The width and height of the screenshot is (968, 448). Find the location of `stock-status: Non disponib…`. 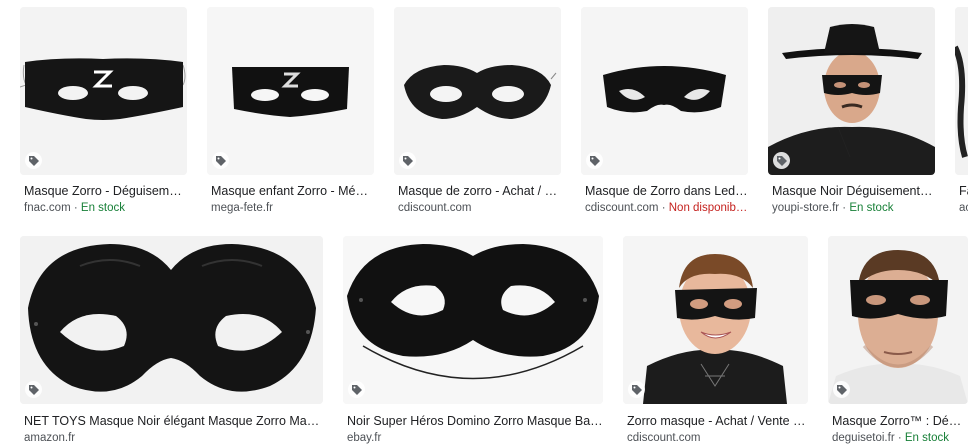

stock-status: Non disponib… is located at coordinates (708, 208).